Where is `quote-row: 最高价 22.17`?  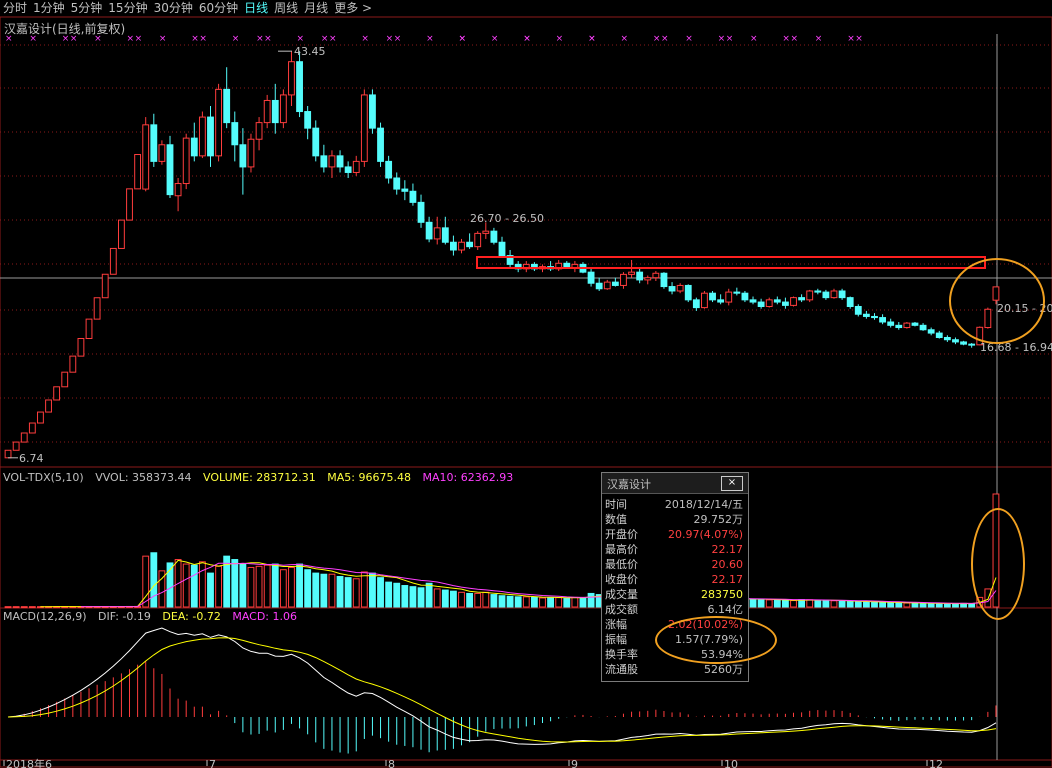 quote-row: 最高价 22.17 is located at coordinates (675, 549).